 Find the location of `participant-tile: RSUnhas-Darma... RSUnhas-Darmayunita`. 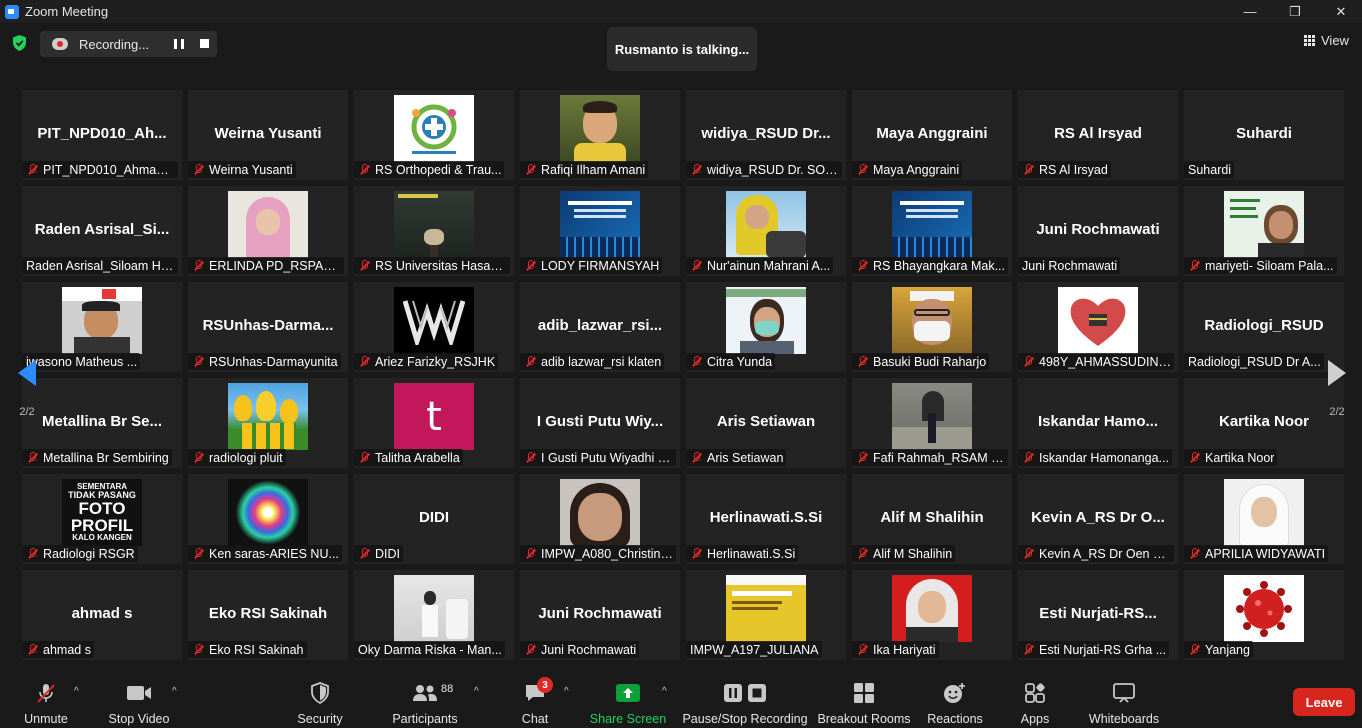

participant-tile: RSUnhas-Darma... RSUnhas-Darmayunita is located at coordinates (268, 327).